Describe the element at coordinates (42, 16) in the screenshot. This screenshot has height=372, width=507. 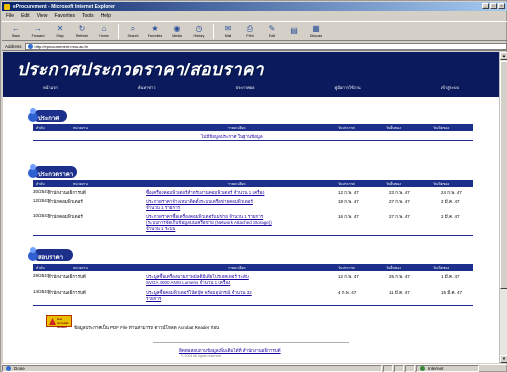
I see `menu-view: View` at that location.